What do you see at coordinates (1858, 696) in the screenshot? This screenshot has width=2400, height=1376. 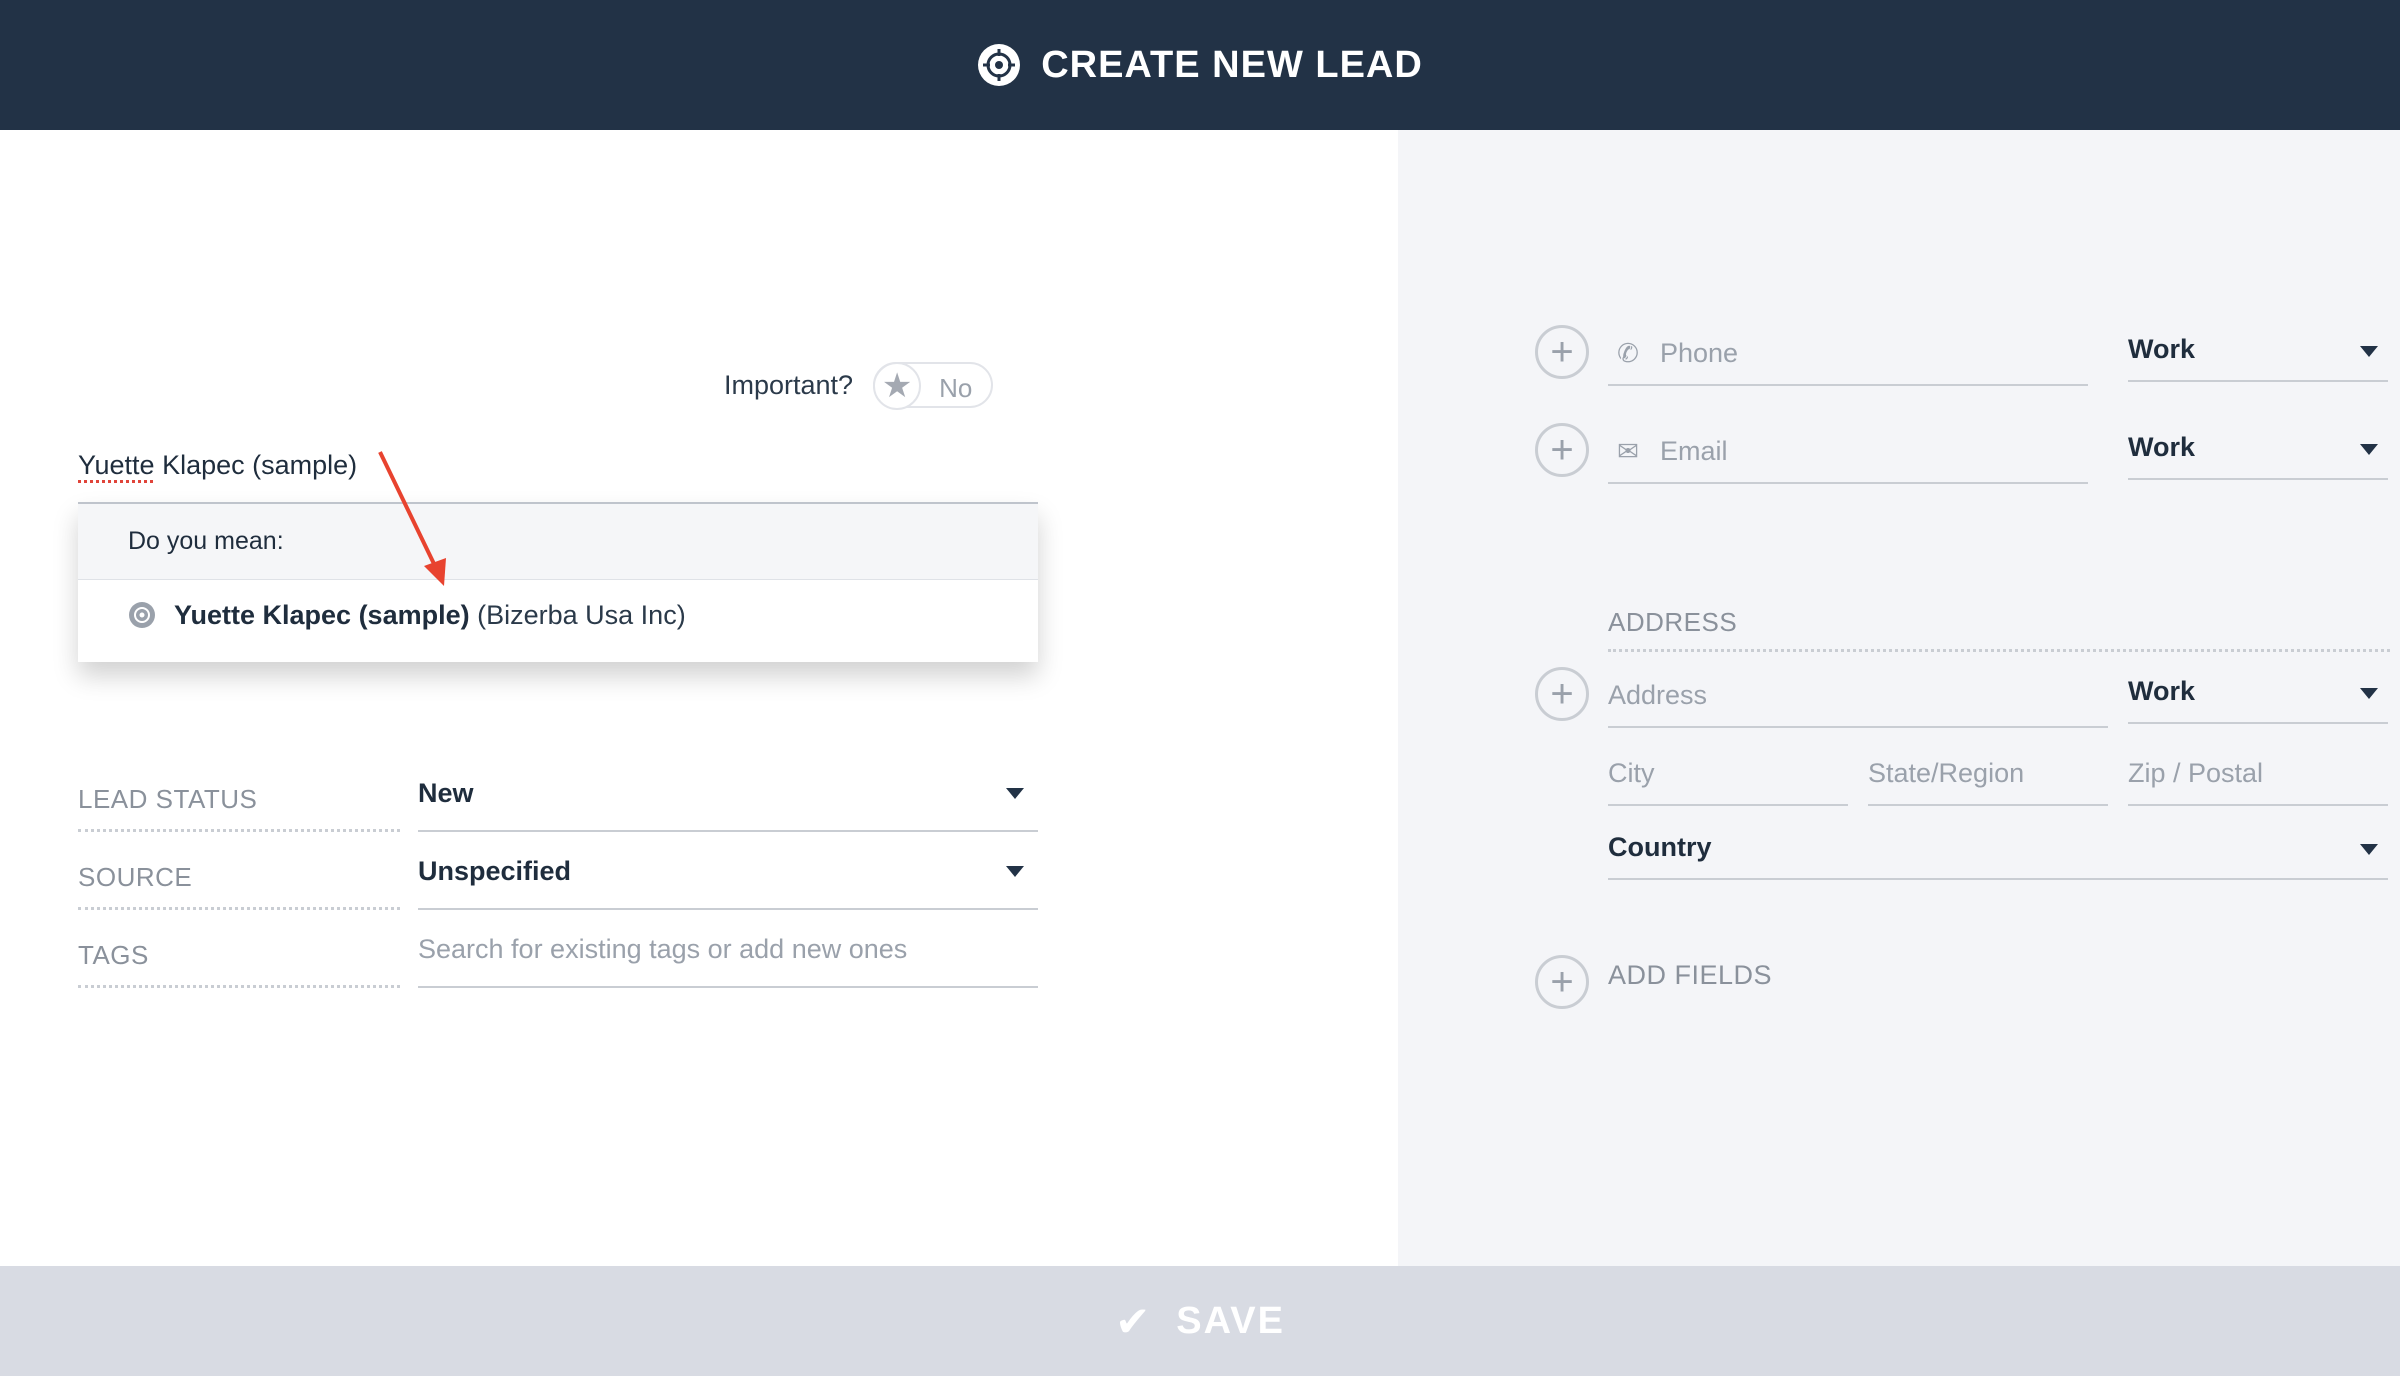 I see `address-input: Address` at bounding box center [1858, 696].